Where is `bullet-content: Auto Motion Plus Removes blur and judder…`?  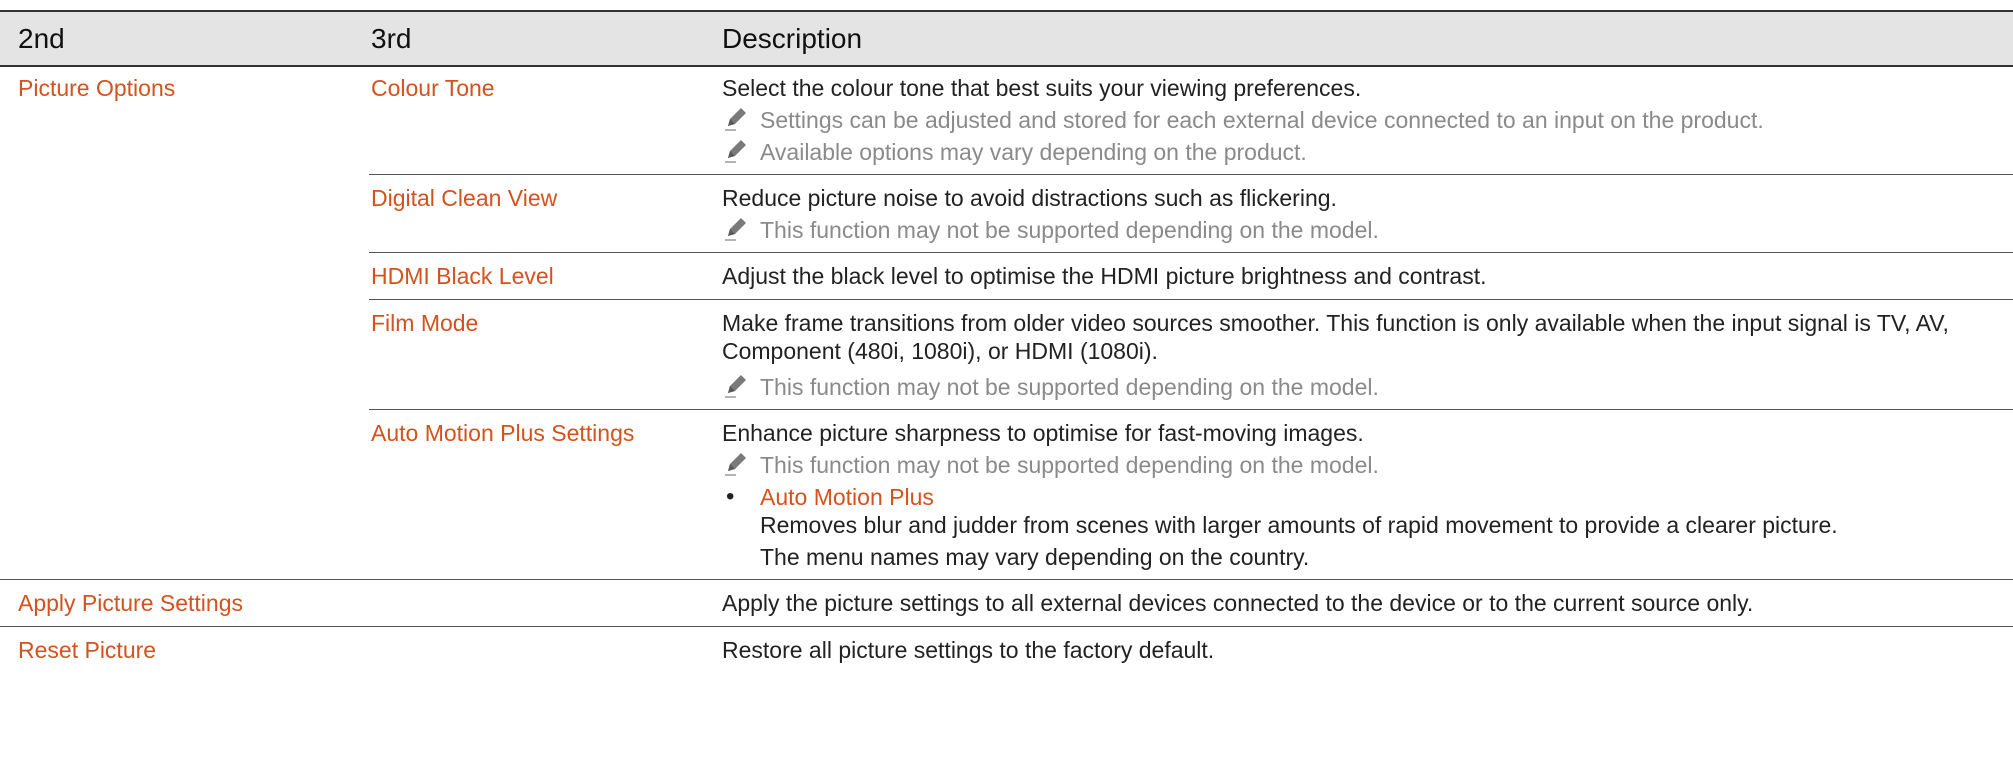
bullet-content: Auto Motion Plus Removes blur and judder… is located at coordinates (1299, 527).